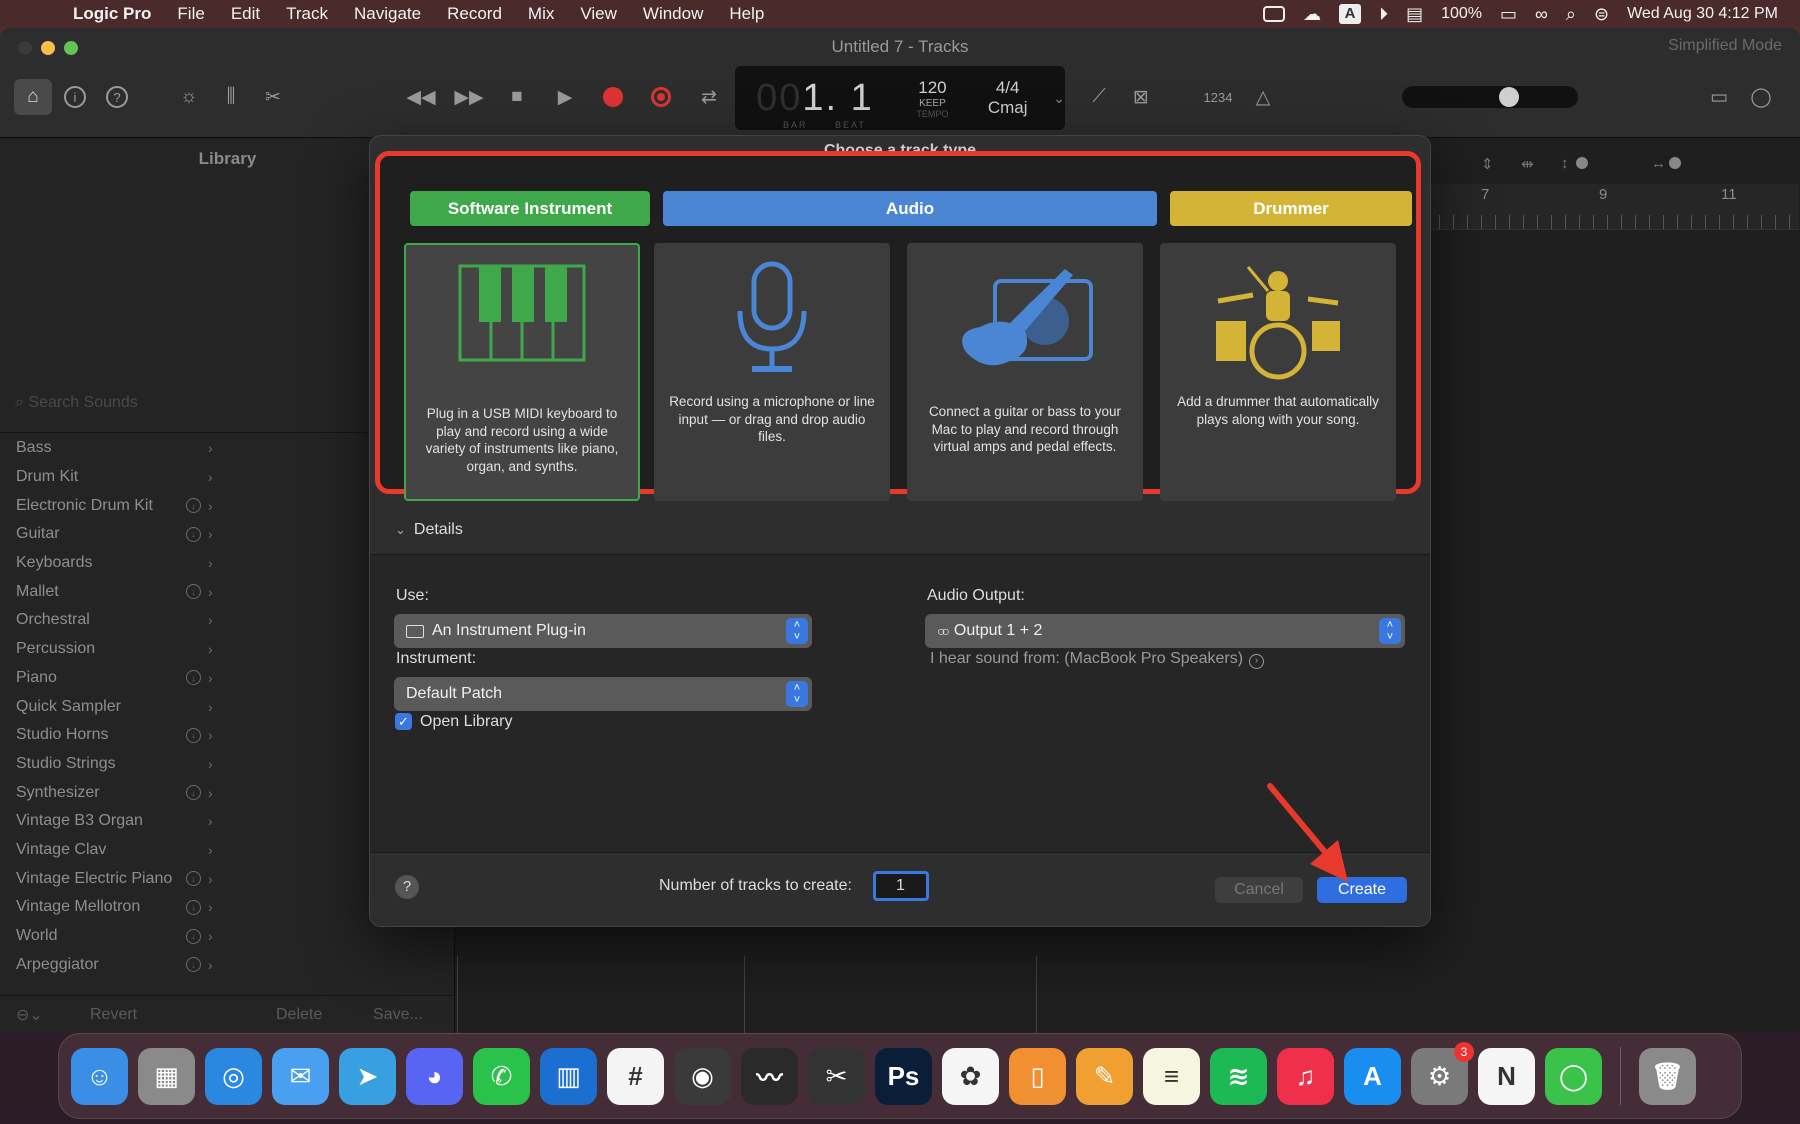 This screenshot has width=1800, height=1124. Describe the element at coordinates (113, 850) in the screenshot. I see `library-category-item: Vintage Clav ›` at that location.